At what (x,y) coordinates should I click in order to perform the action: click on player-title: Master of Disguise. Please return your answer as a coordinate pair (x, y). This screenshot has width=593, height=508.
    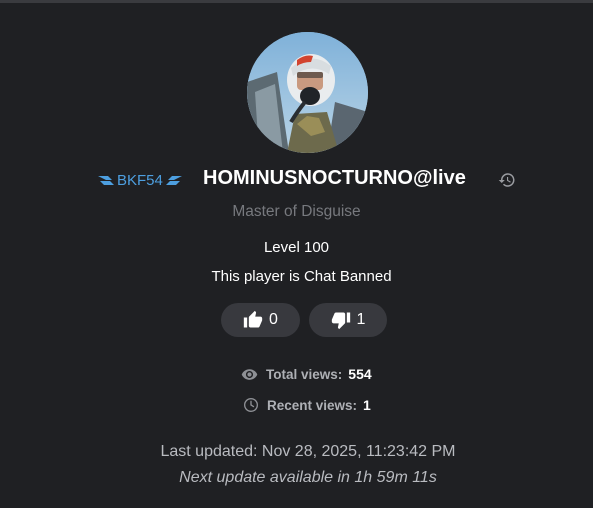
    Looking at the image, I should click on (296, 211).